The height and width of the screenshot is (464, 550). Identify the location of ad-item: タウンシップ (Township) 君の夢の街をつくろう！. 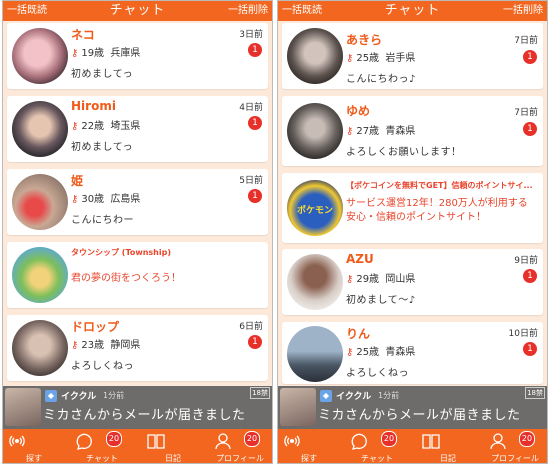
(137, 275).